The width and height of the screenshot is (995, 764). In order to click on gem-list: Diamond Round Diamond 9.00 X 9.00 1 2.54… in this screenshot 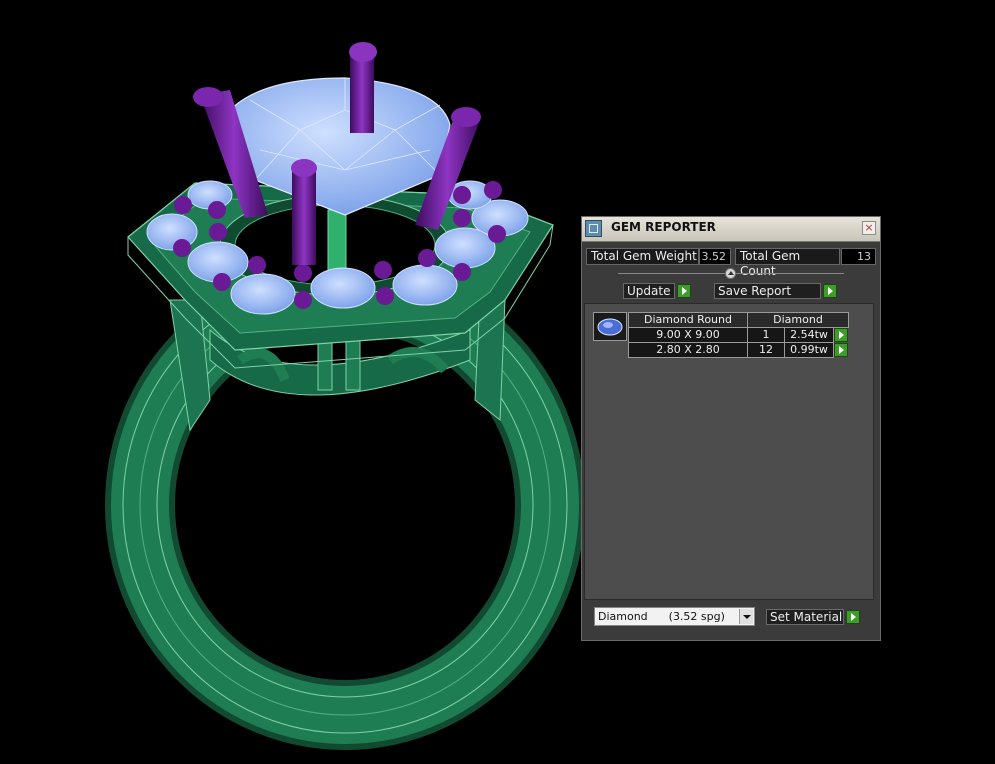, I will do `click(729, 451)`.